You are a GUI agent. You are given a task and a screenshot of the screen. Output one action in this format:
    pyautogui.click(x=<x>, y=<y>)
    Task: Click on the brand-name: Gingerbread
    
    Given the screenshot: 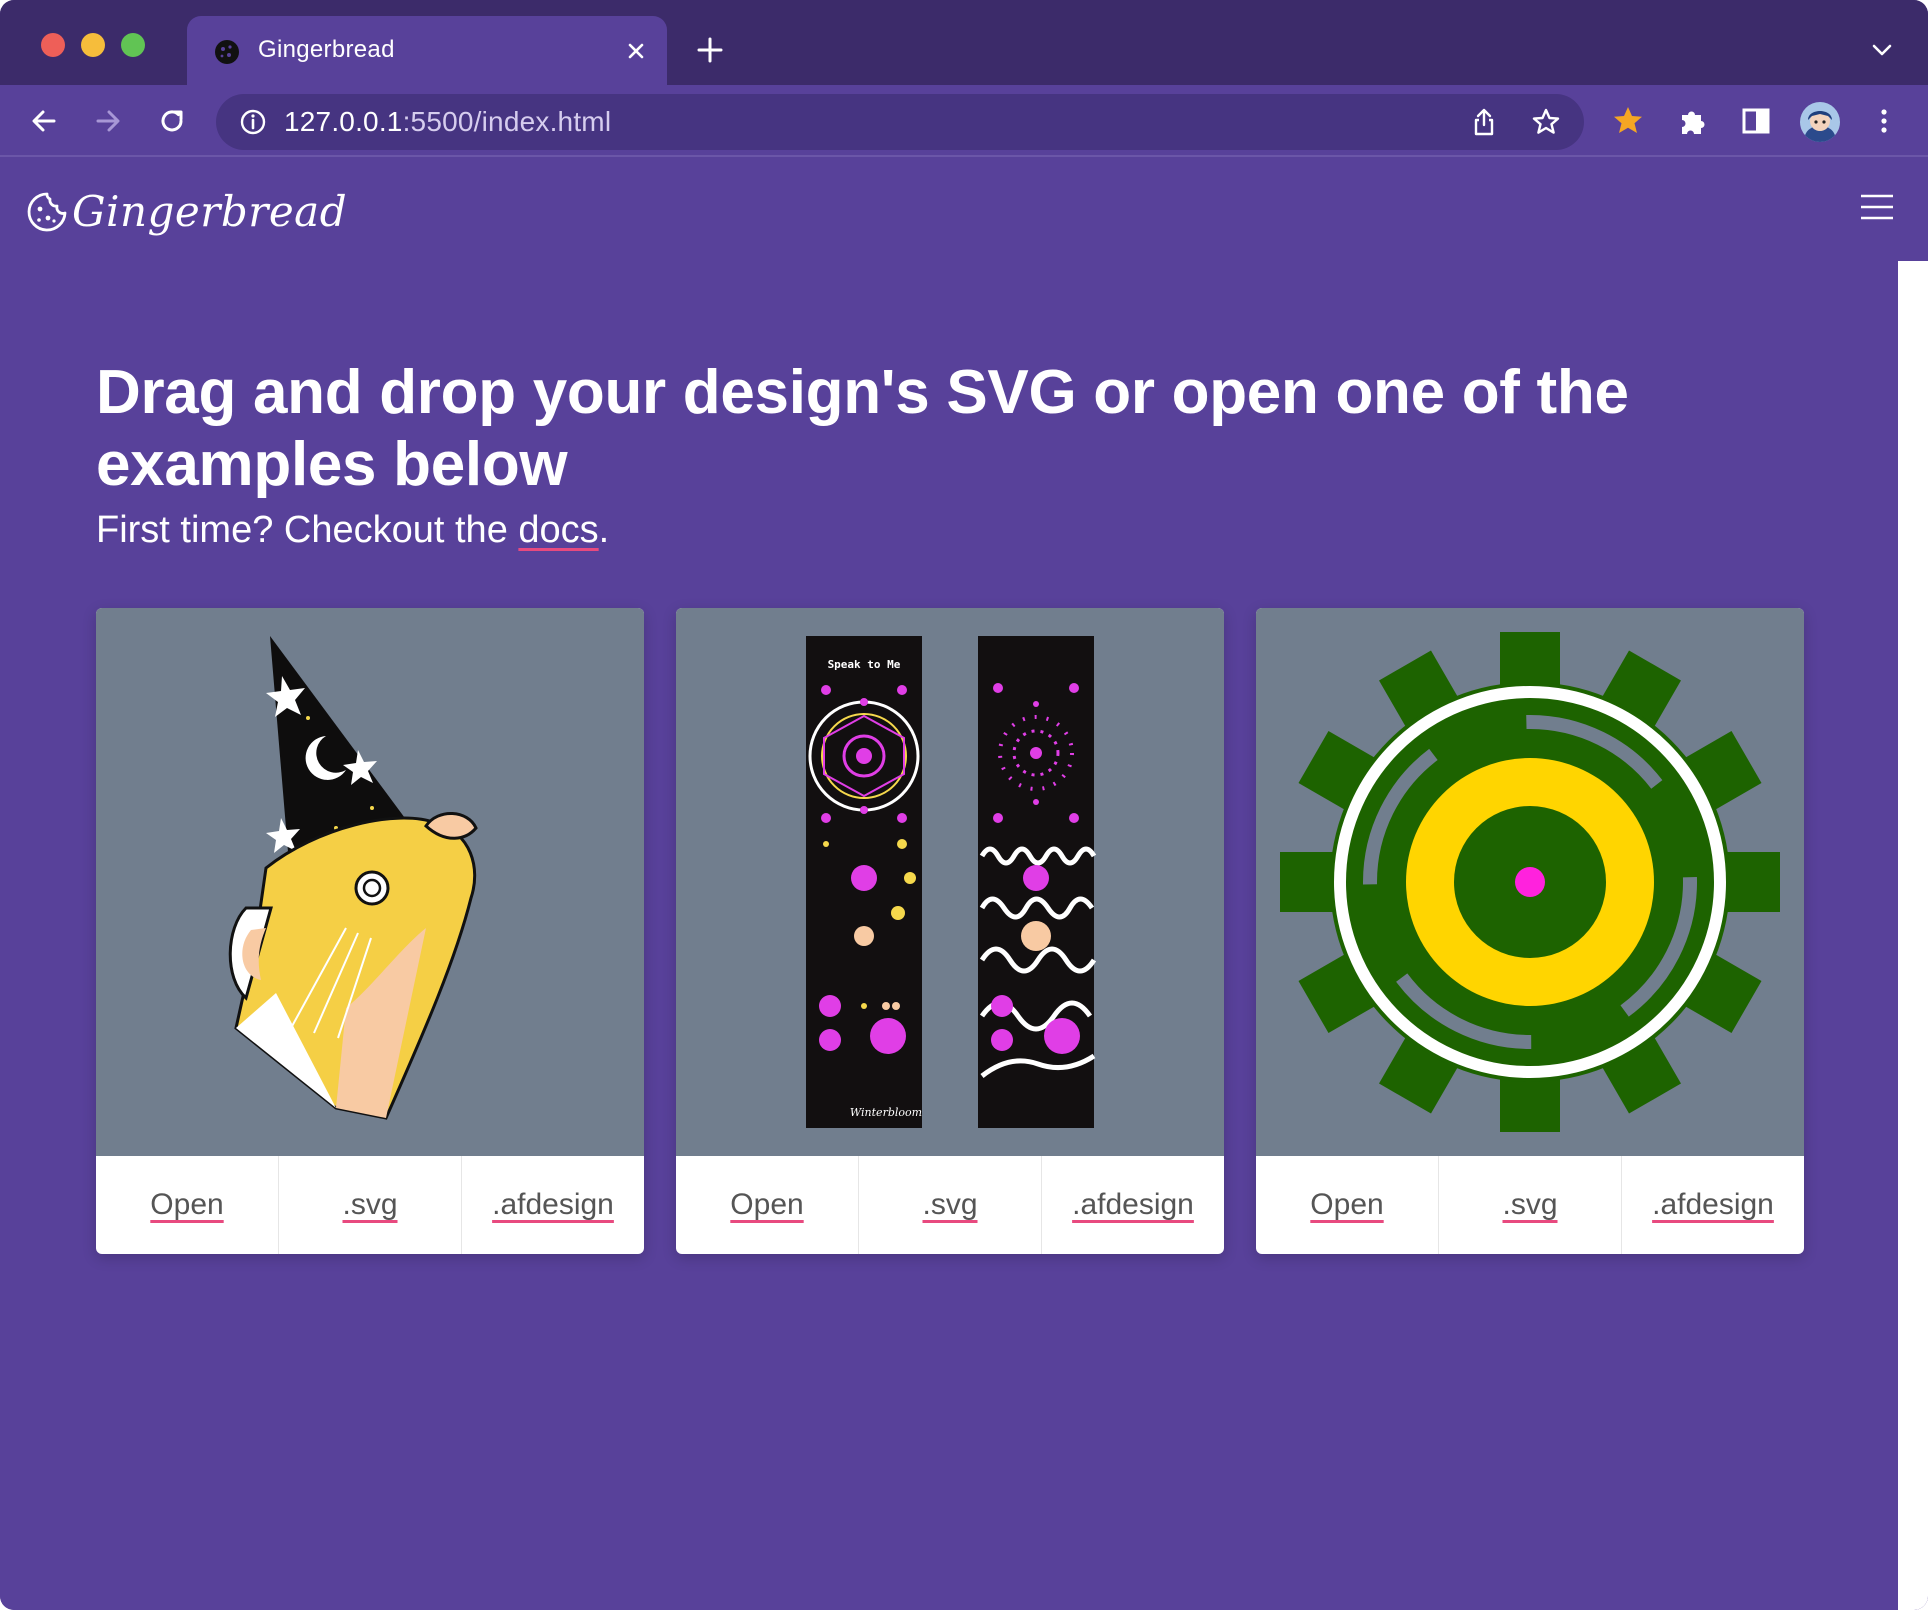 What is the action you would take?
    pyautogui.click(x=210, y=211)
    